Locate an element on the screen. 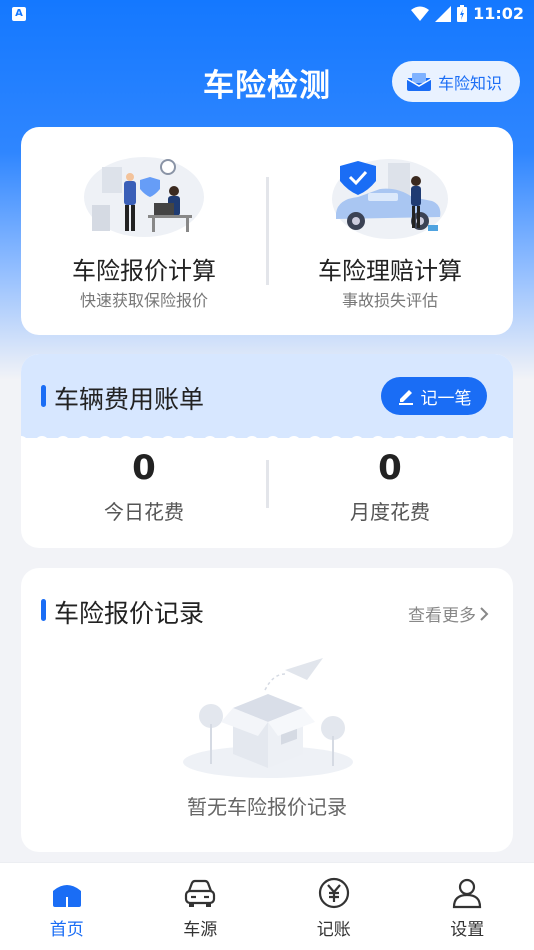 This screenshot has width=534, height=950. month-spend: 0 月度花费 is located at coordinates (390, 451).